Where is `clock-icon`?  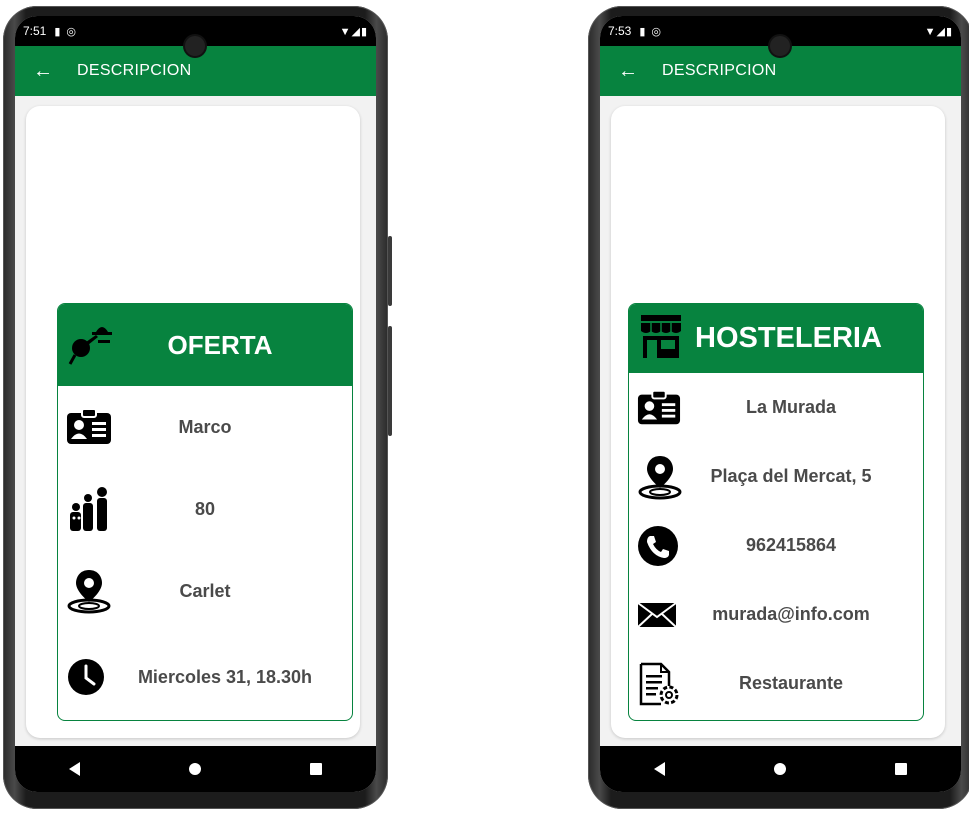 clock-icon is located at coordinates (86, 677).